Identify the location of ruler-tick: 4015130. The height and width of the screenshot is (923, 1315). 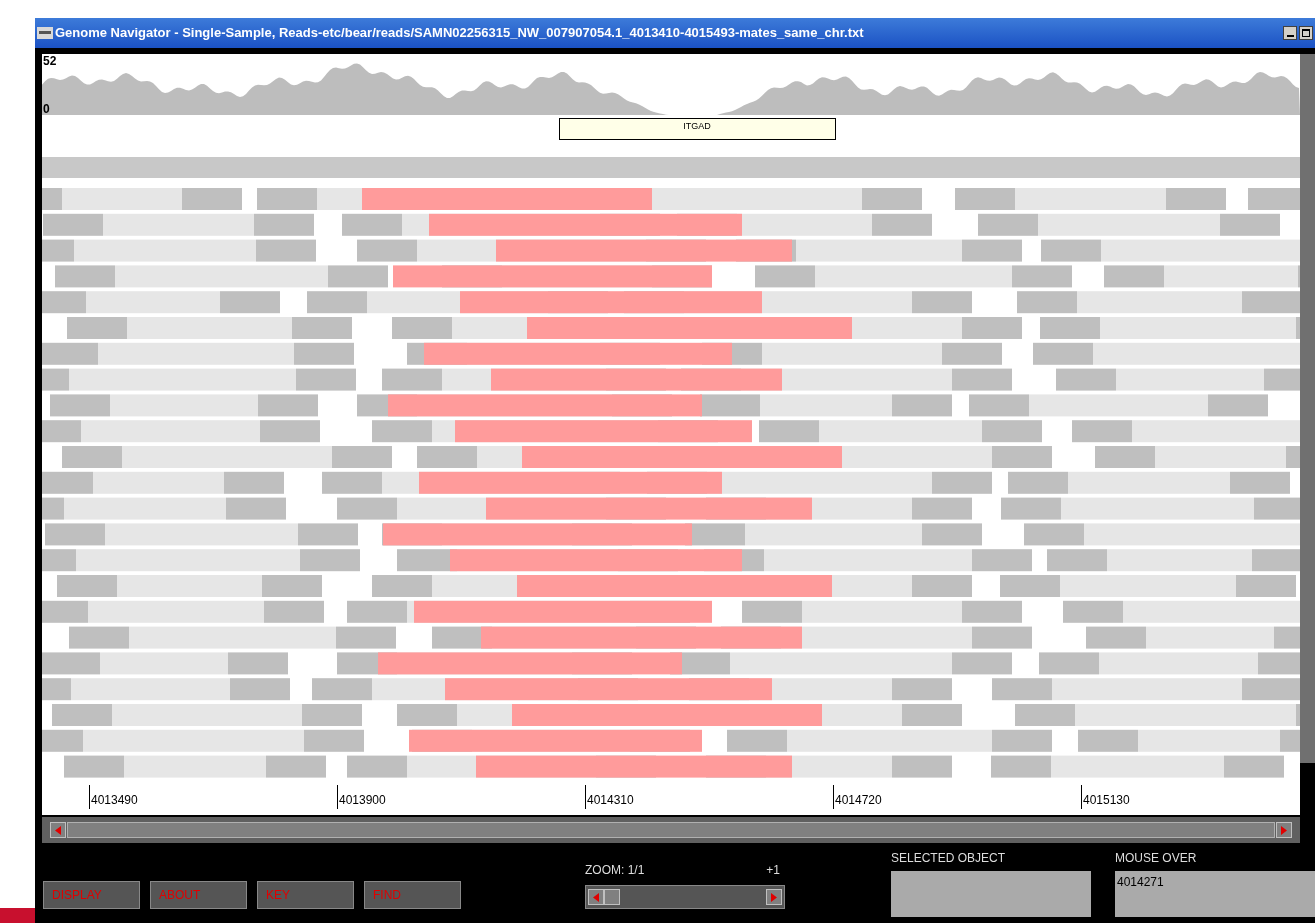
(1190, 797).